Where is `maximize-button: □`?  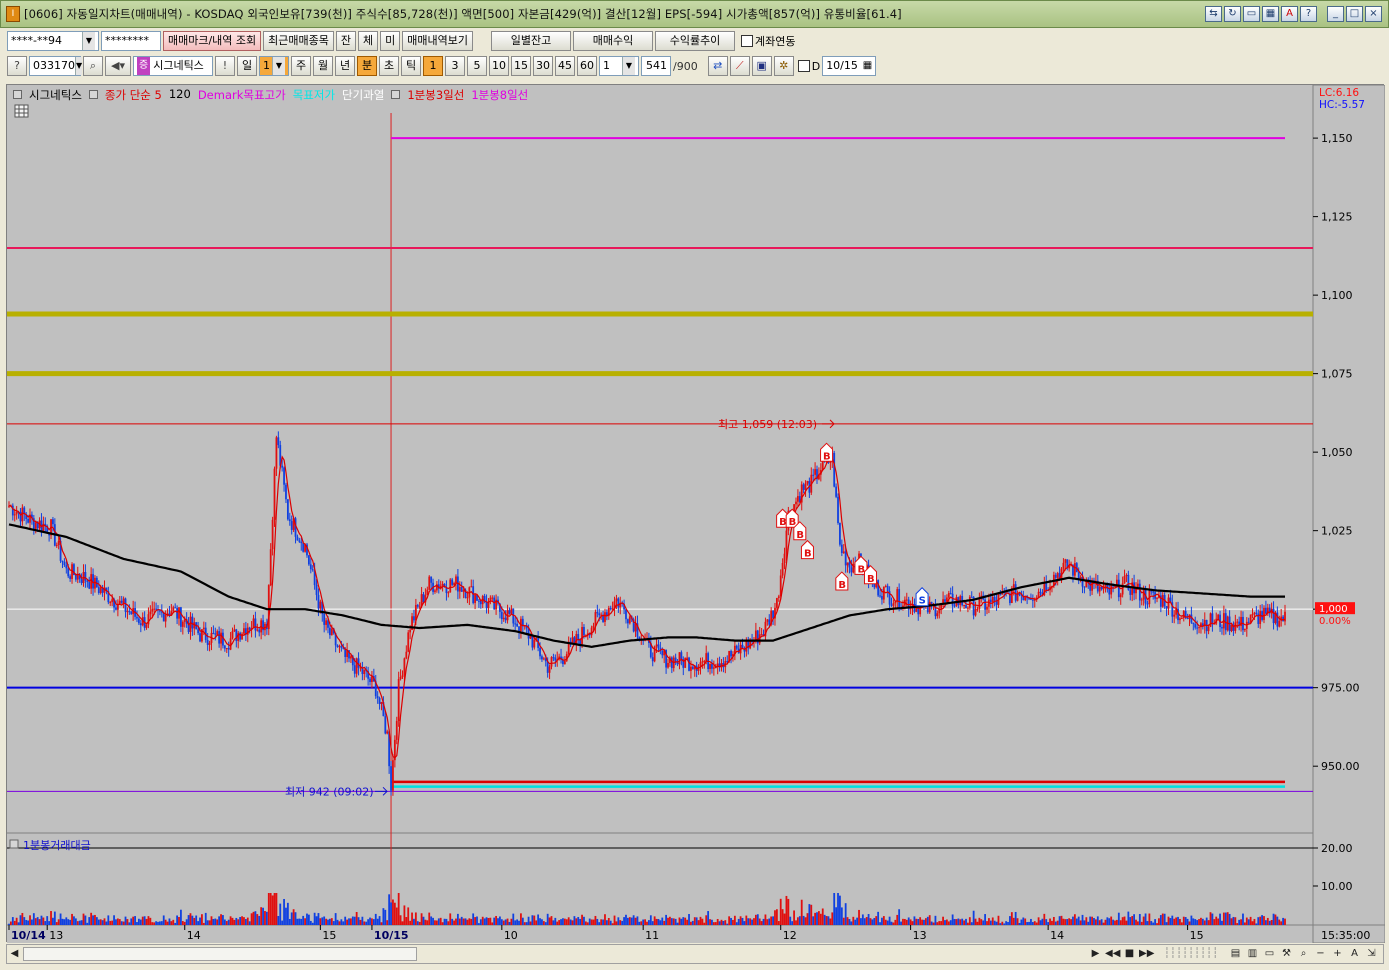
maximize-button: □ is located at coordinates (1354, 14).